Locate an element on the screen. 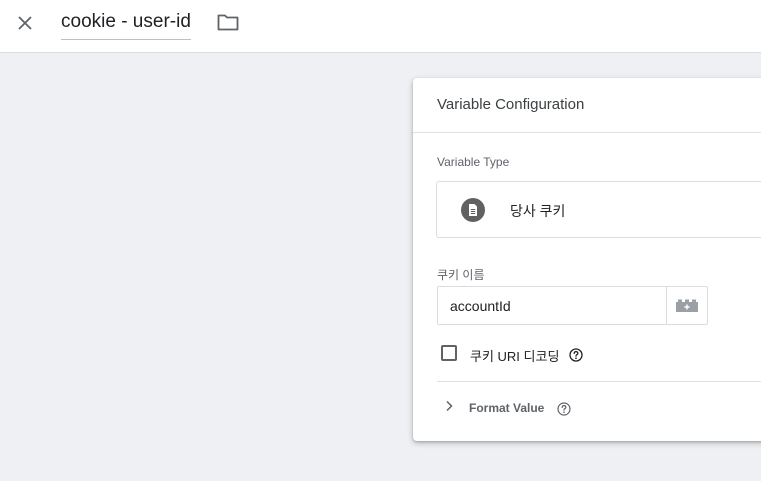 The width and height of the screenshot is (761, 481). folder-button is located at coordinates (228, 22).